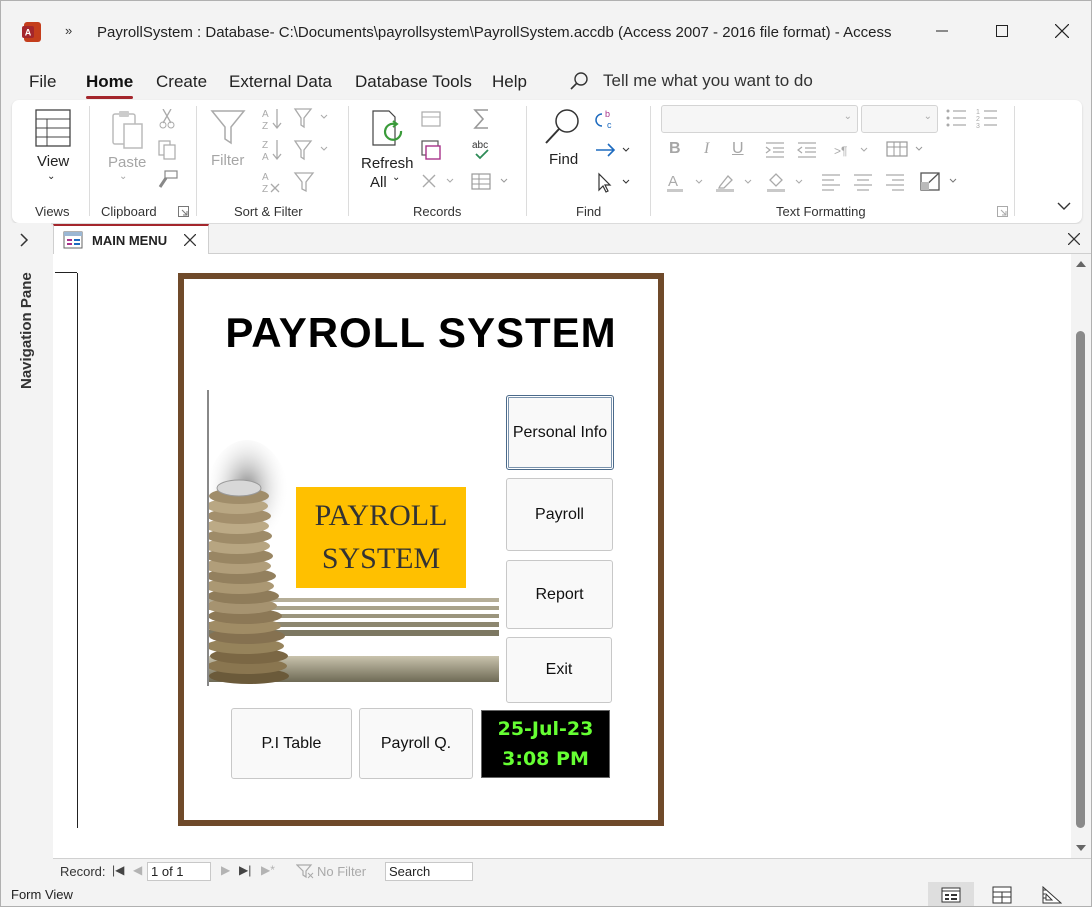 Image resolution: width=1092 pixels, height=907 pixels. What do you see at coordinates (331, 871) in the screenshot?
I see `filter-status: No Filter` at bounding box center [331, 871].